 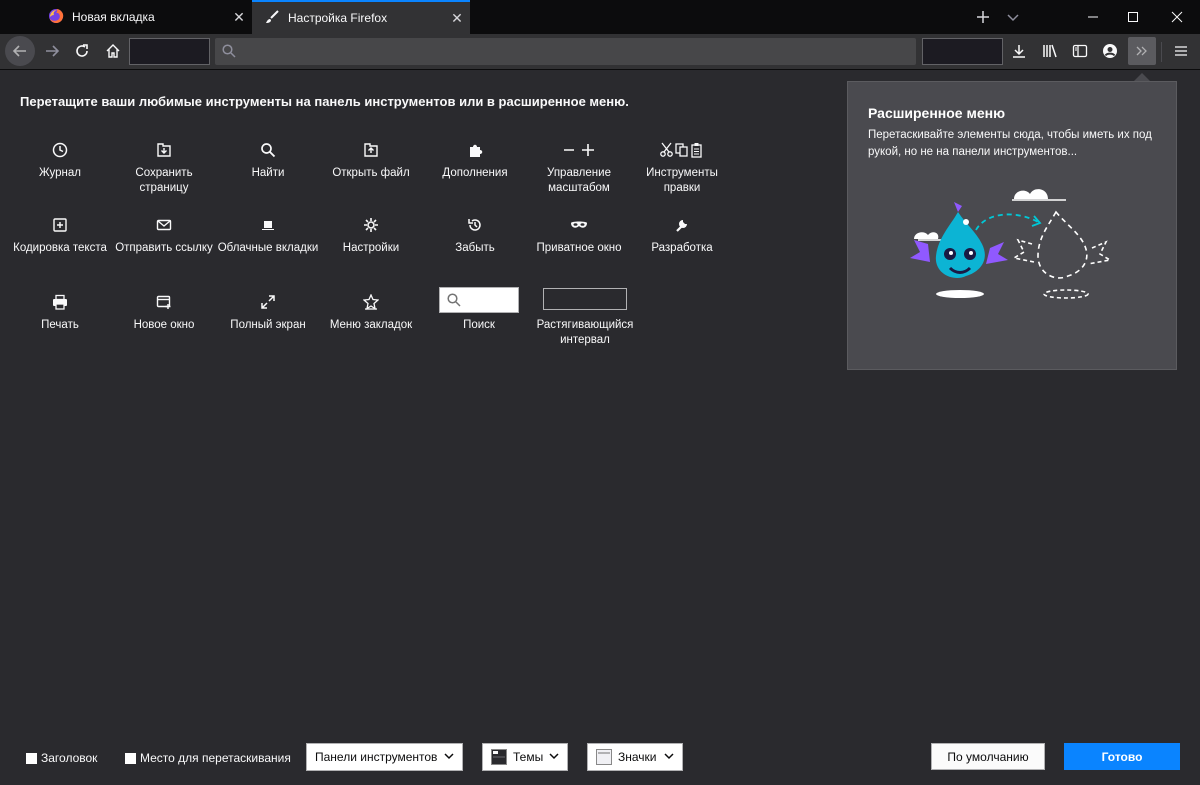 What do you see at coordinates (1142, 51) in the screenshot?
I see `overflow-chevron-icon` at bounding box center [1142, 51].